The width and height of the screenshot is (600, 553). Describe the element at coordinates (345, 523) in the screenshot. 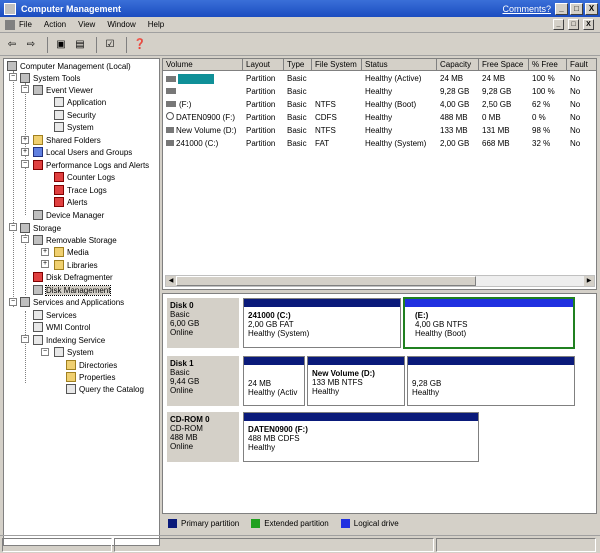

I see `logical-drive-swatch` at that location.